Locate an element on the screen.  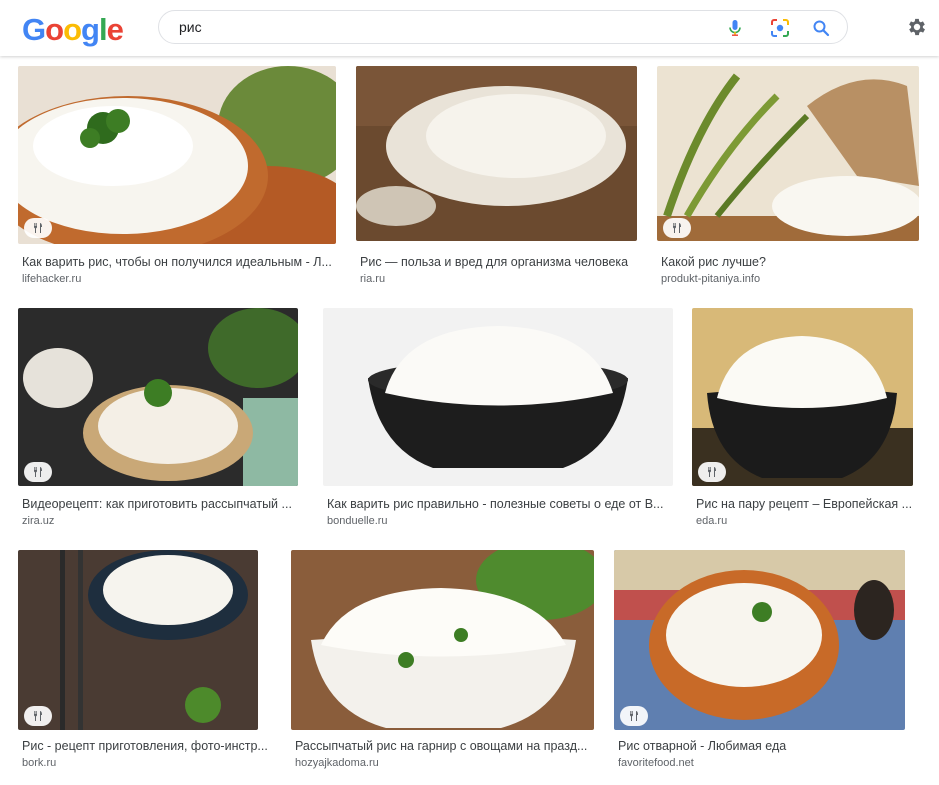
search-icon is located at coordinates (821, 28).